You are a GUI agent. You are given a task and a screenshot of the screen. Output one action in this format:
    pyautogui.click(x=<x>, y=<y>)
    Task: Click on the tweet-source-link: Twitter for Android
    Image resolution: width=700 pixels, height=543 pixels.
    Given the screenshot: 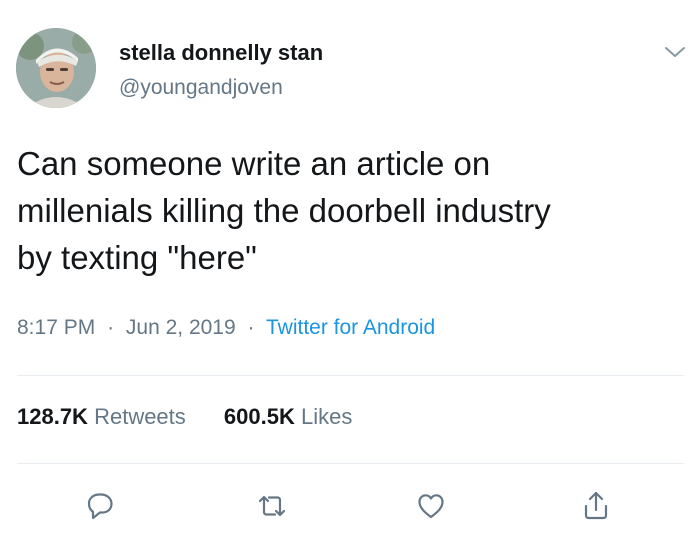 What is the action you would take?
    pyautogui.click(x=350, y=327)
    